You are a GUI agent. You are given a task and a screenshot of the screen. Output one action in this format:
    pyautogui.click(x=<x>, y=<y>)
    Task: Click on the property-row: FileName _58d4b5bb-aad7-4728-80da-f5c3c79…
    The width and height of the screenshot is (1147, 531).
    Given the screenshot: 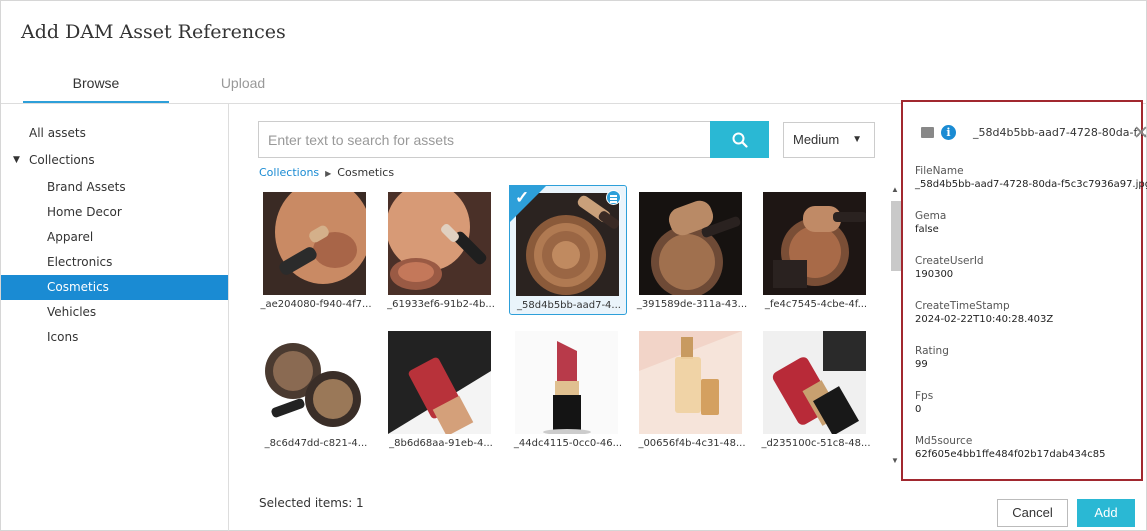 What is the action you would take?
    pyautogui.click(x=1031, y=187)
    